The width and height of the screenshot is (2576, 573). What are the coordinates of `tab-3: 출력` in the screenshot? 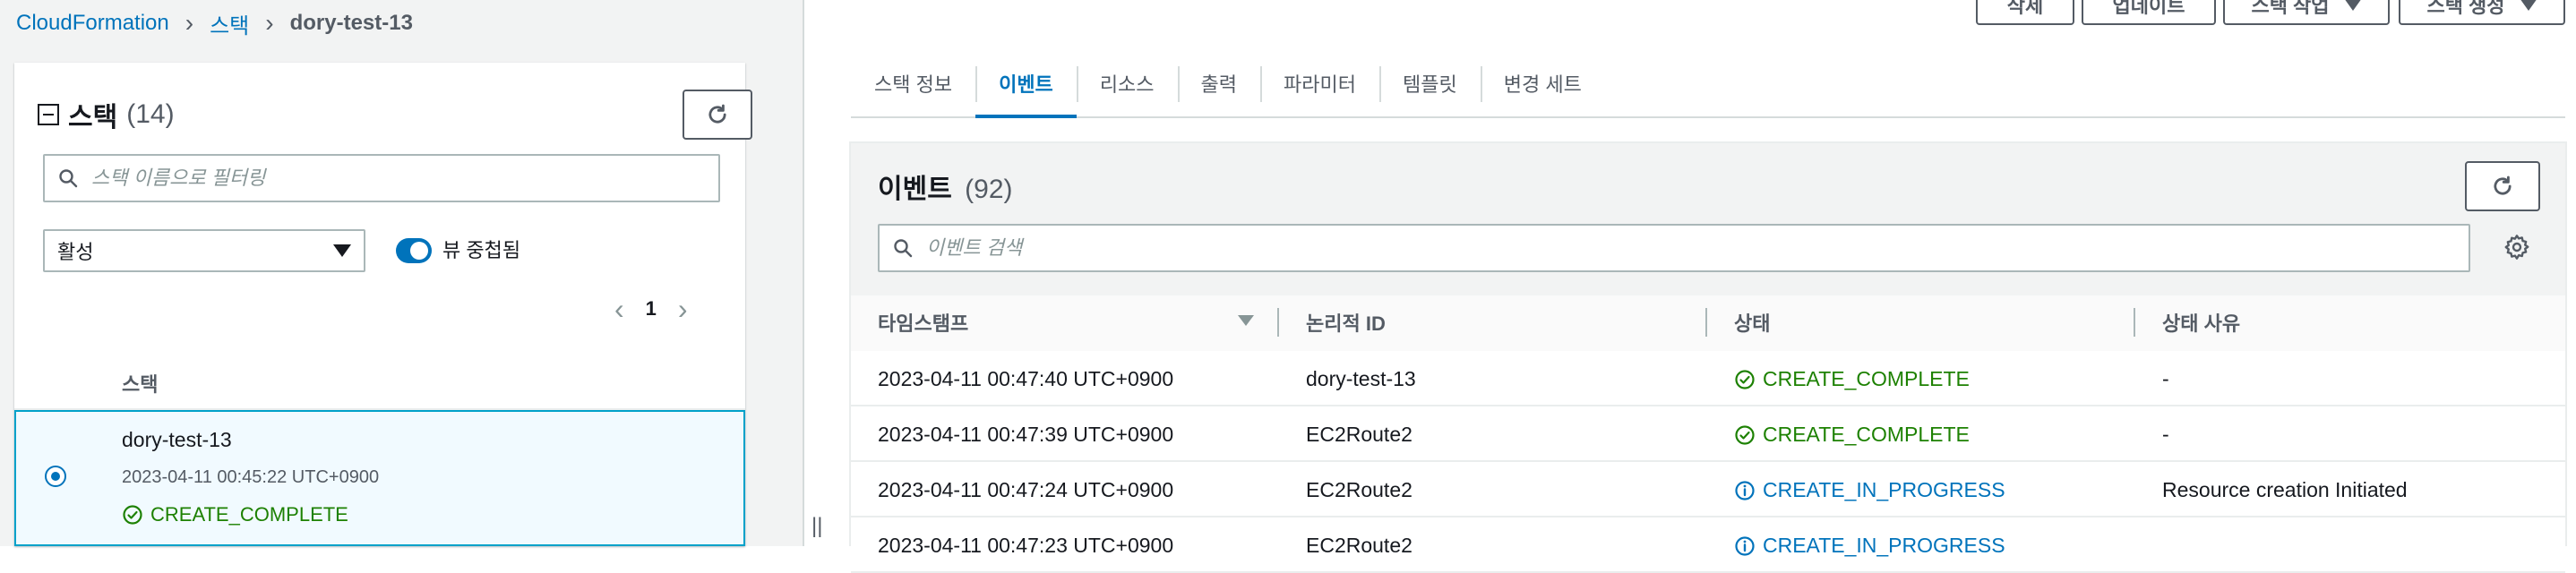 It's located at (1218, 83).